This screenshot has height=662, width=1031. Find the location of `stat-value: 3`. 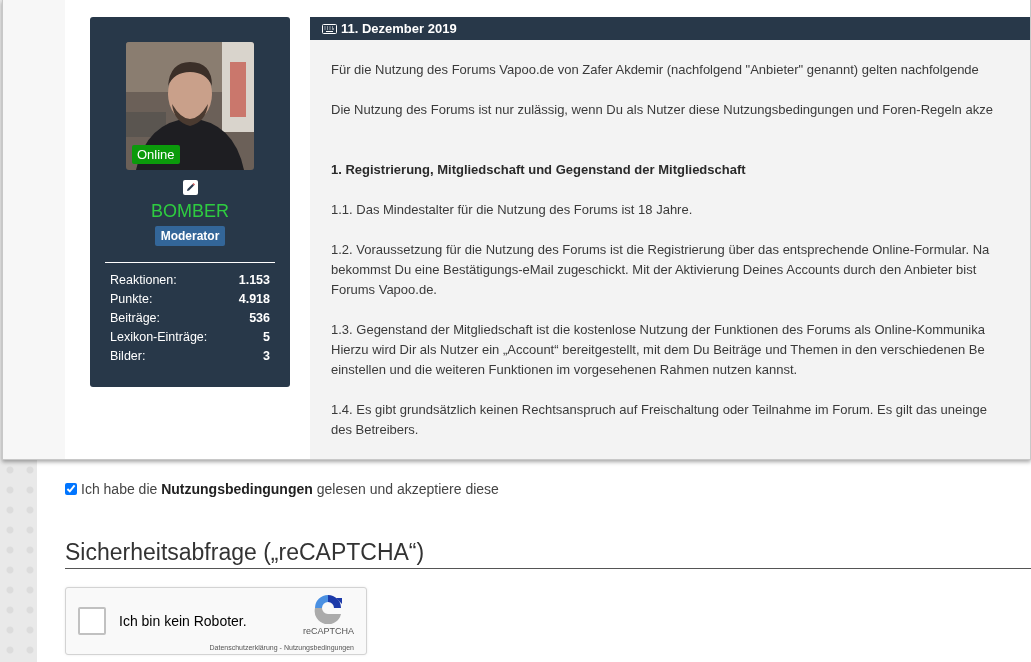

stat-value: 3 is located at coordinates (266, 356).